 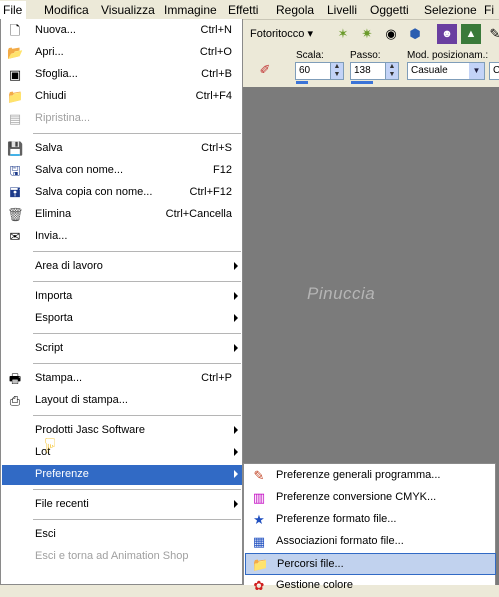 I want to click on file-paths-icon: 📁, so click(x=260, y=564).